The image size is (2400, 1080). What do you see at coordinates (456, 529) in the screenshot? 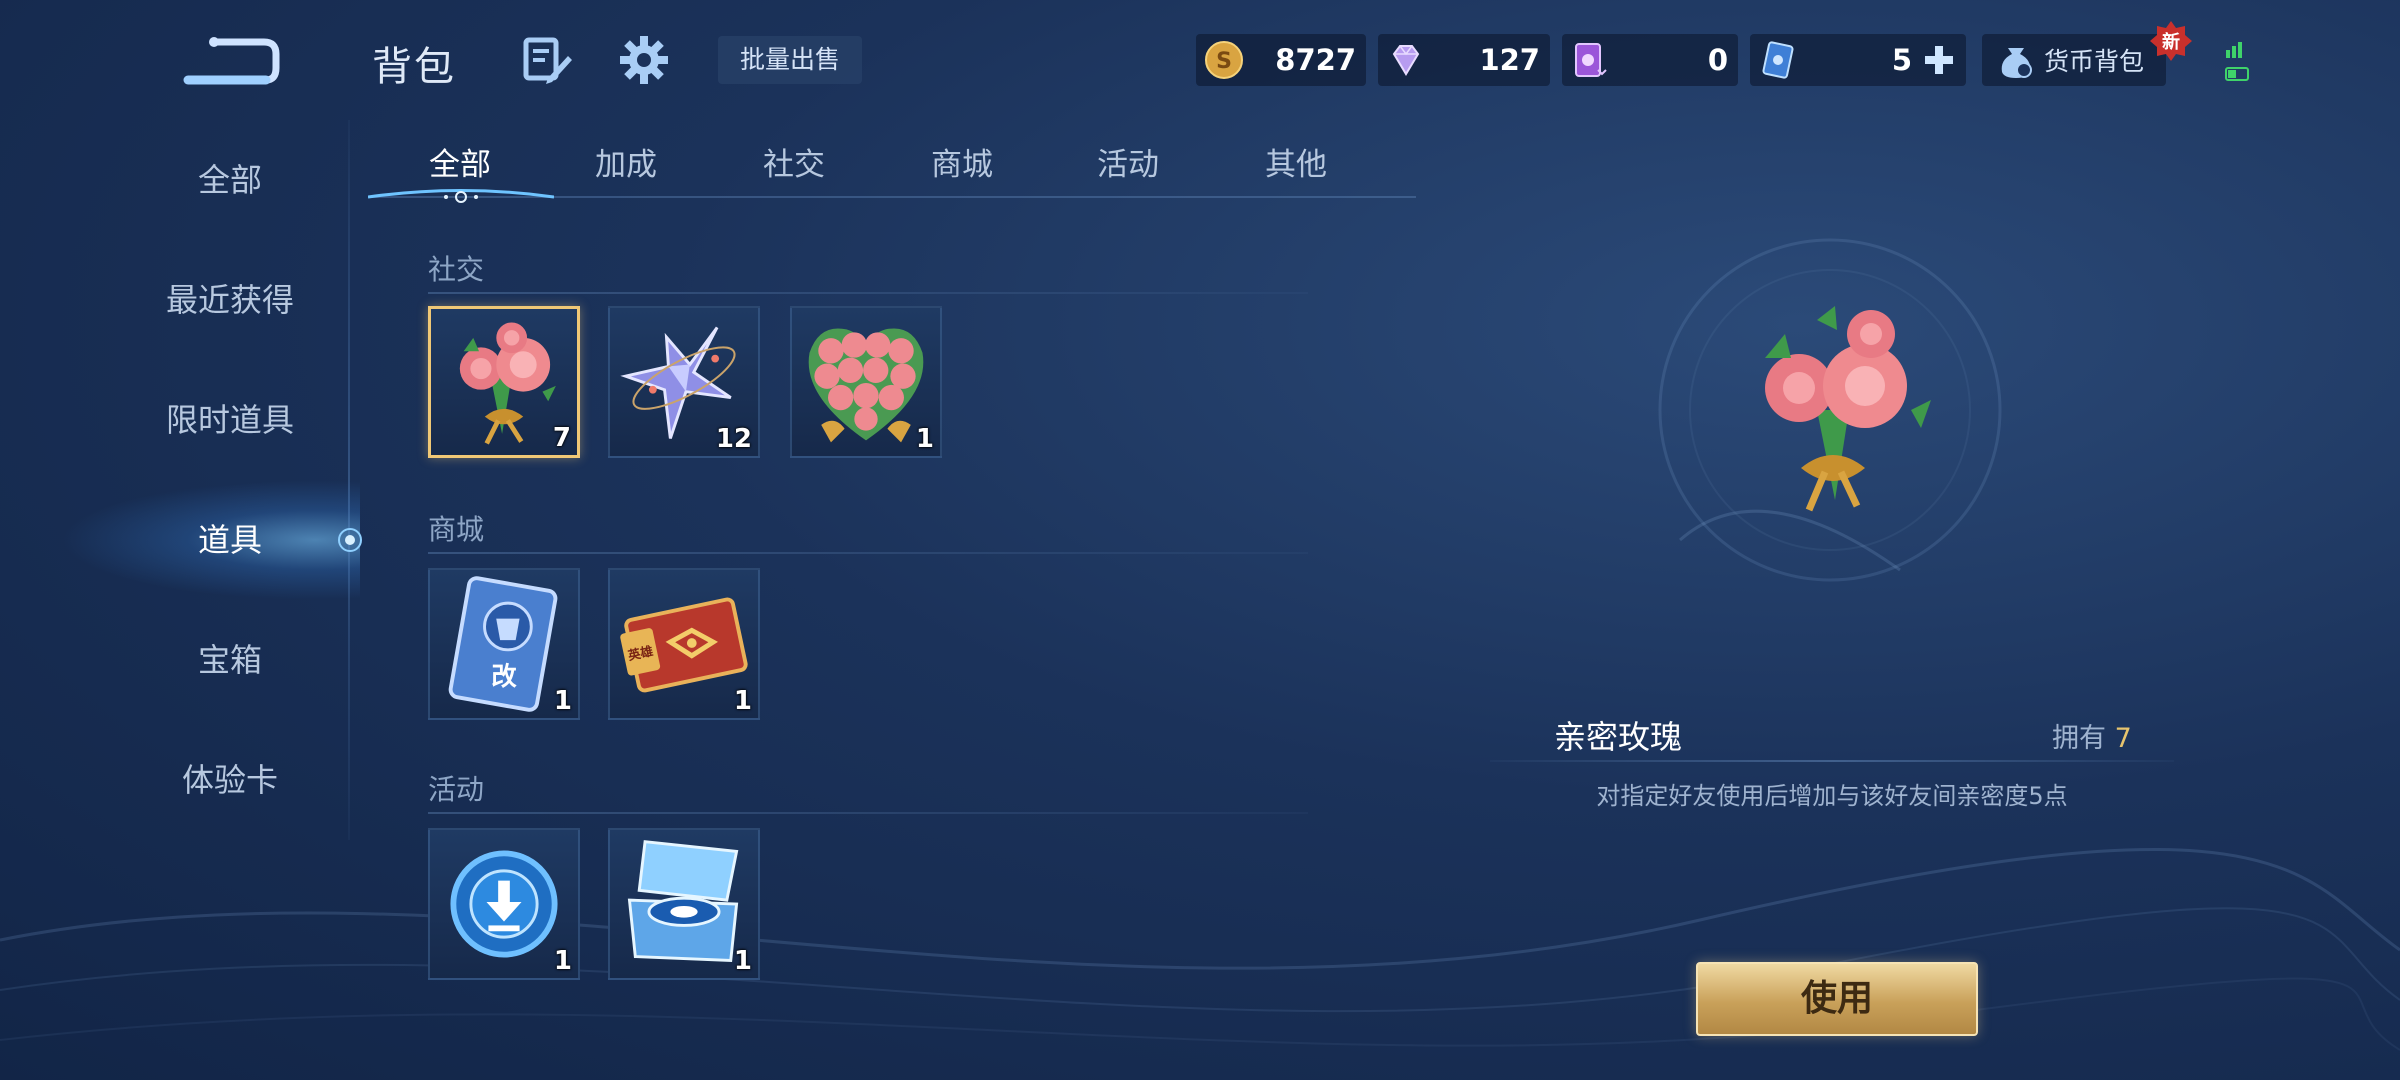
I see `section-title-shop: 商城` at bounding box center [456, 529].